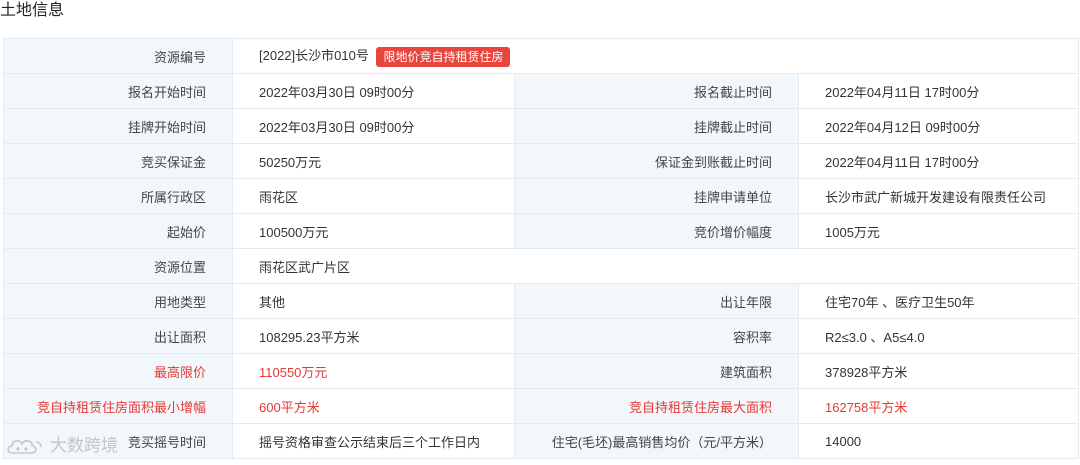 The height and width of the screenshot is (465, 1080). I want to click on rental-min-increment-value: 600平方米, so click(373, 406).